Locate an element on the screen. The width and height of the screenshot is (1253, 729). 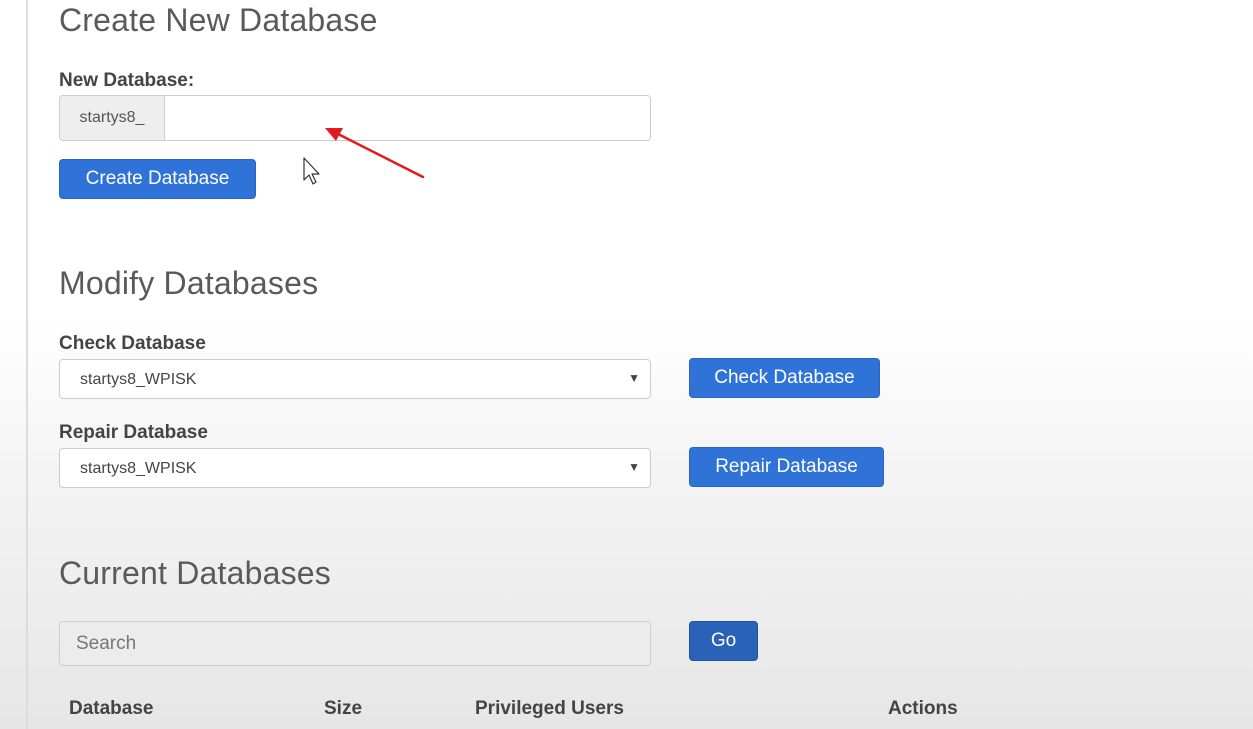
modify-section-title: Modify Databases is located at coordinates (189, 283).